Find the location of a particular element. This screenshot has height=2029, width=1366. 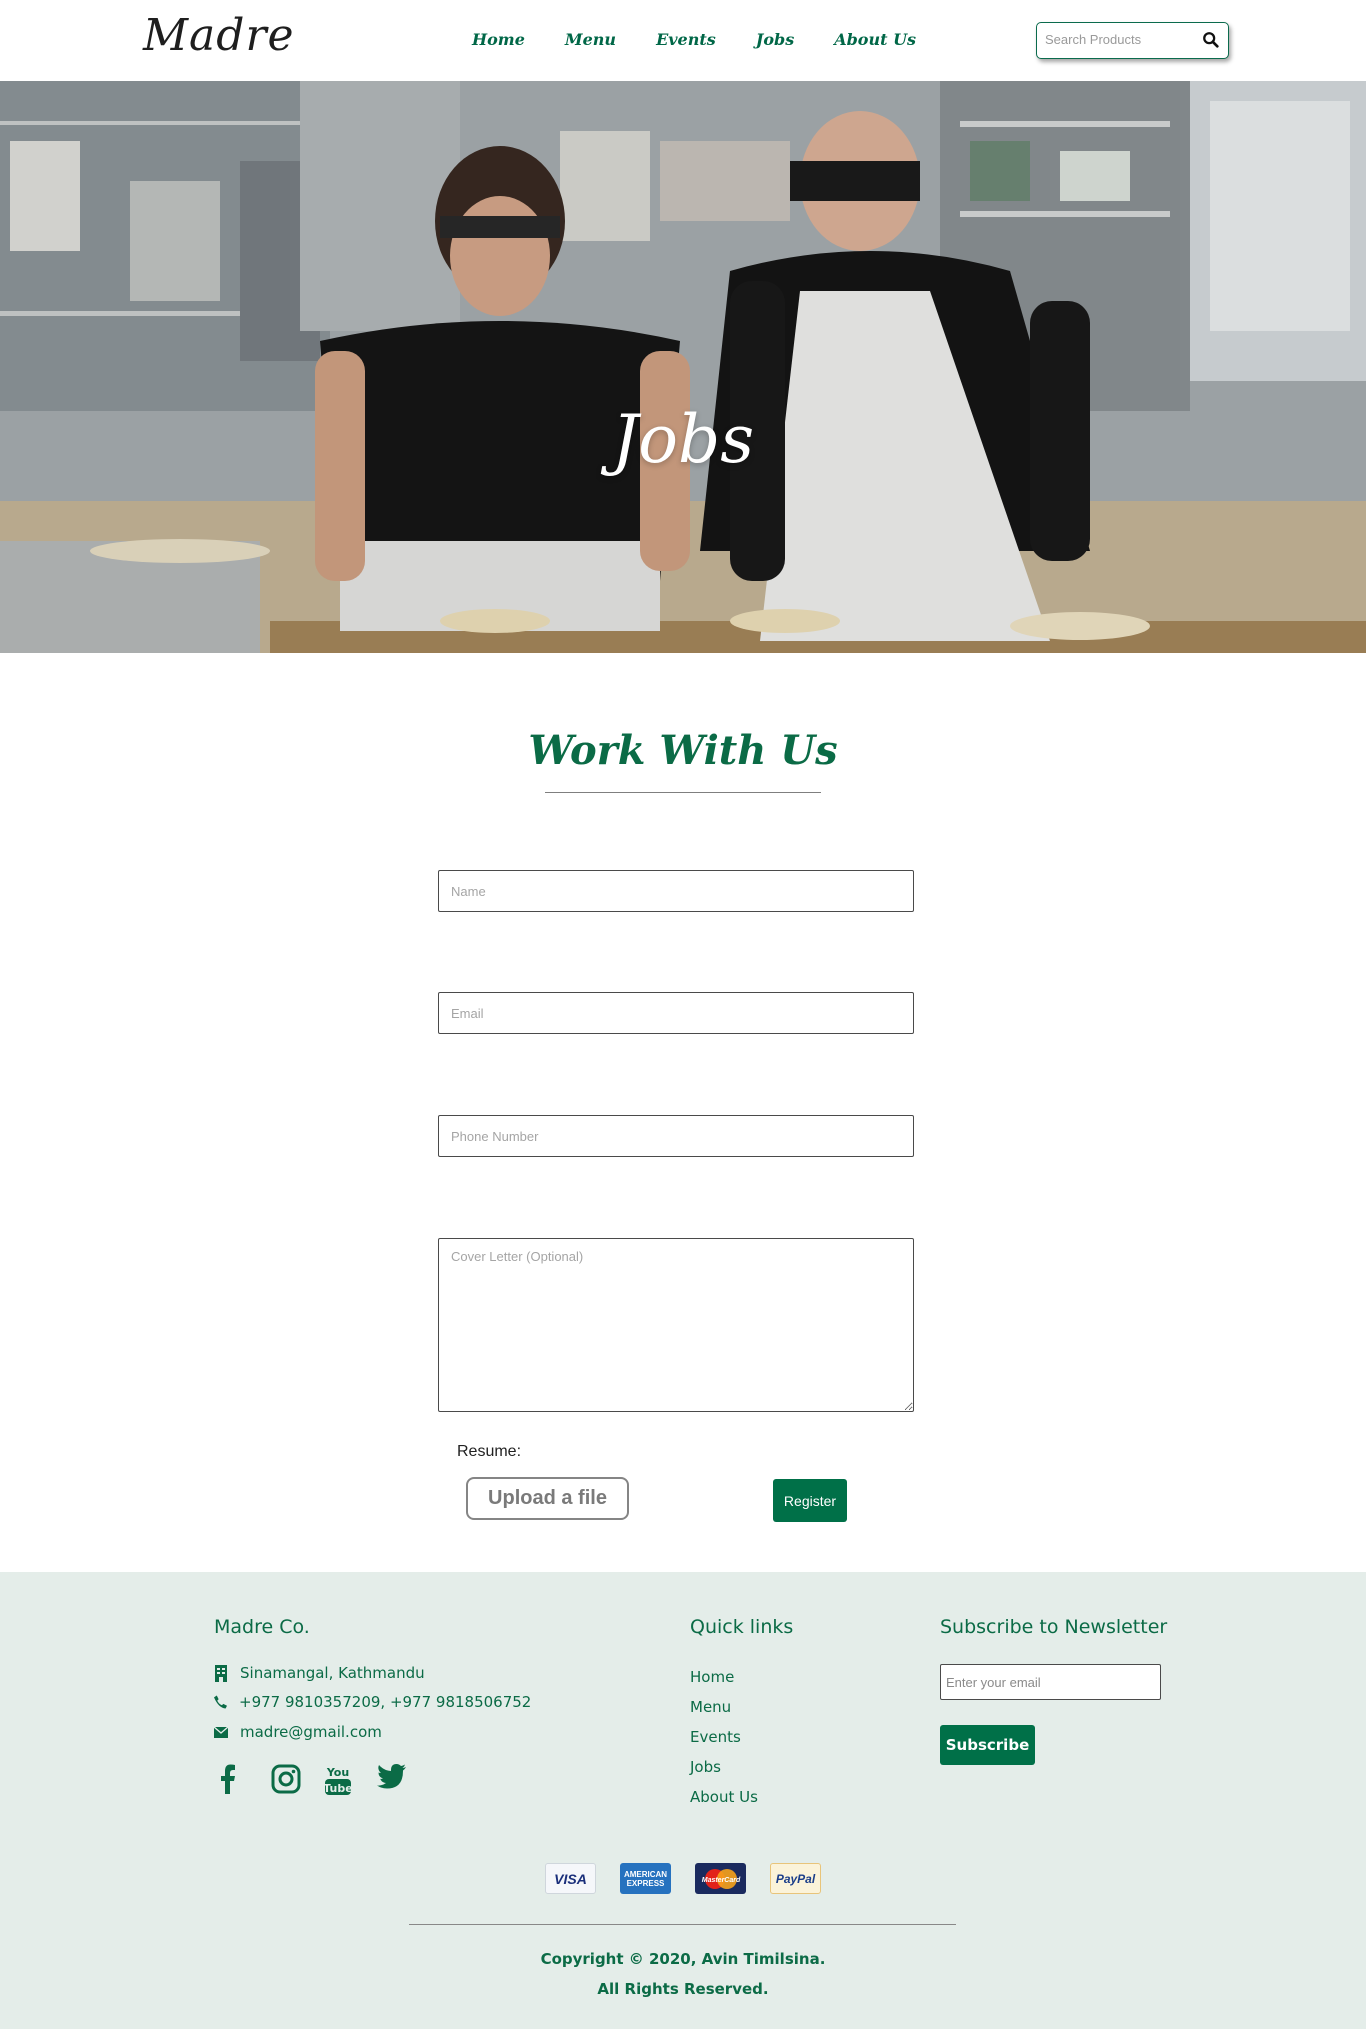

email-field is located at coordinates (676, 1013).